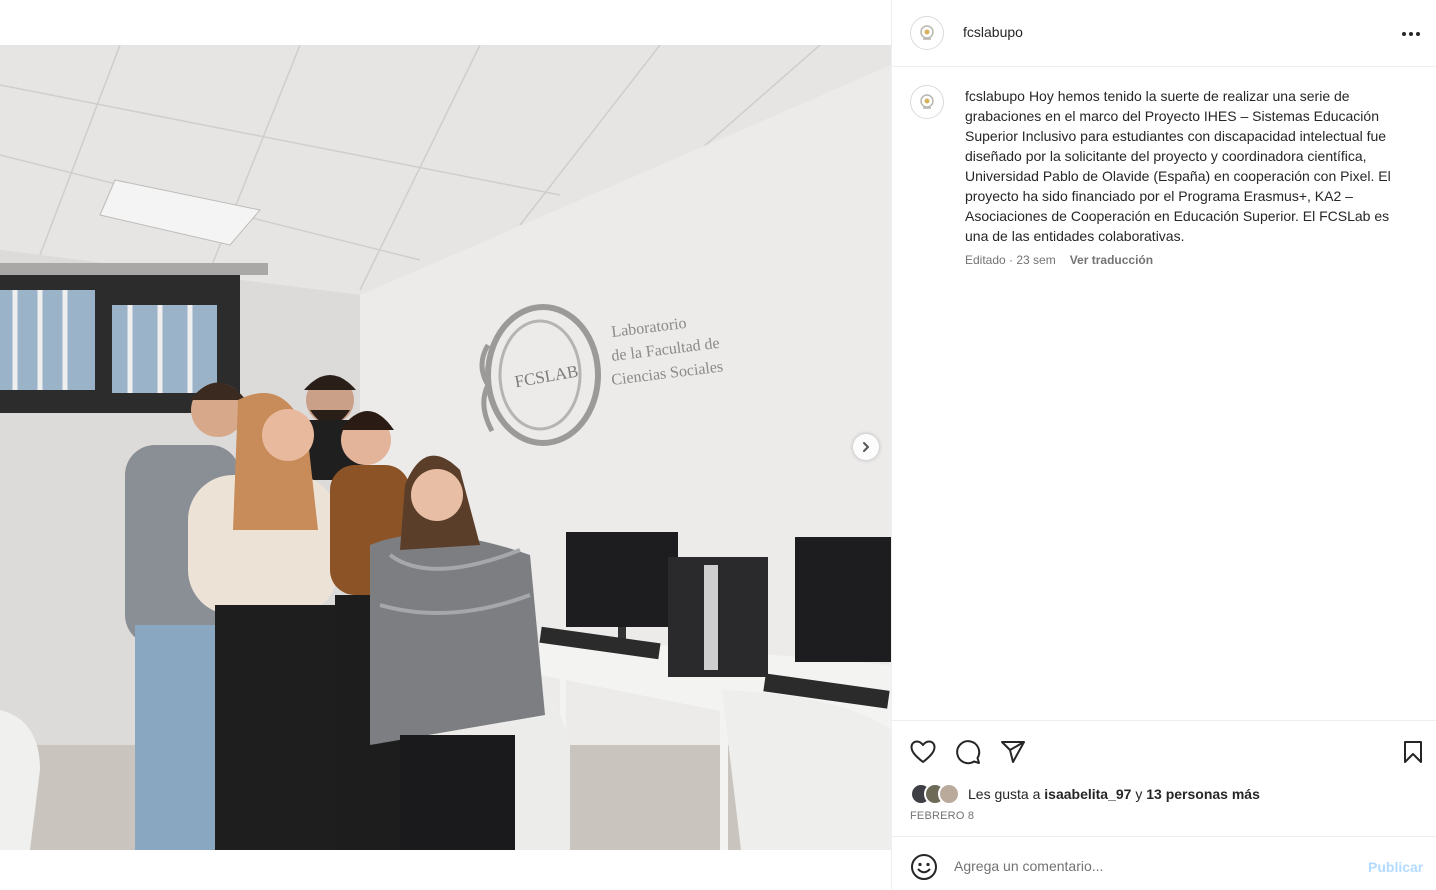  What do you see at coordinates (1111, 260) in the screenshot?
I see `see-translation-link: Ver traducción` at bounding box center [1111, 260].